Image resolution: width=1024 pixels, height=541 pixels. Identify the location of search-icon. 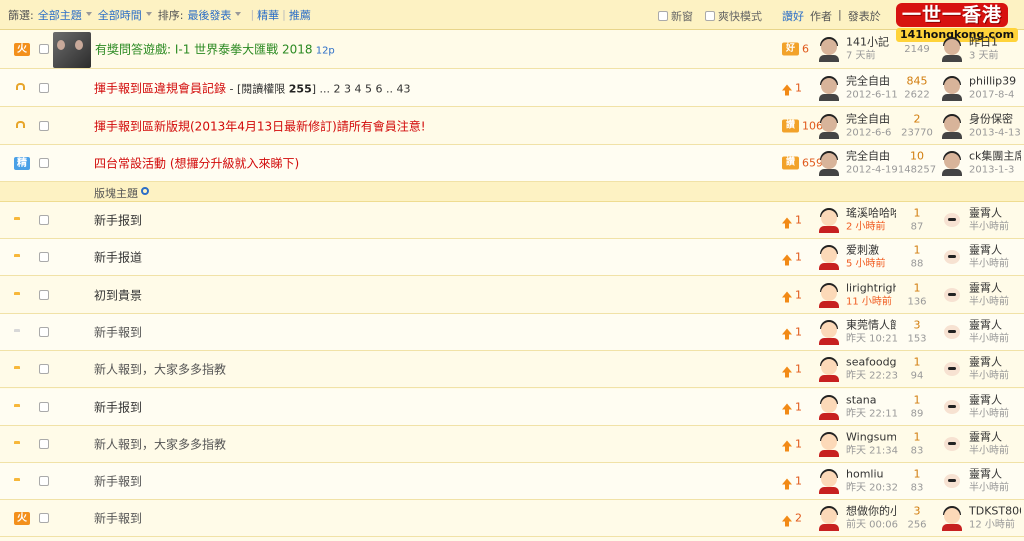
(145, 191).